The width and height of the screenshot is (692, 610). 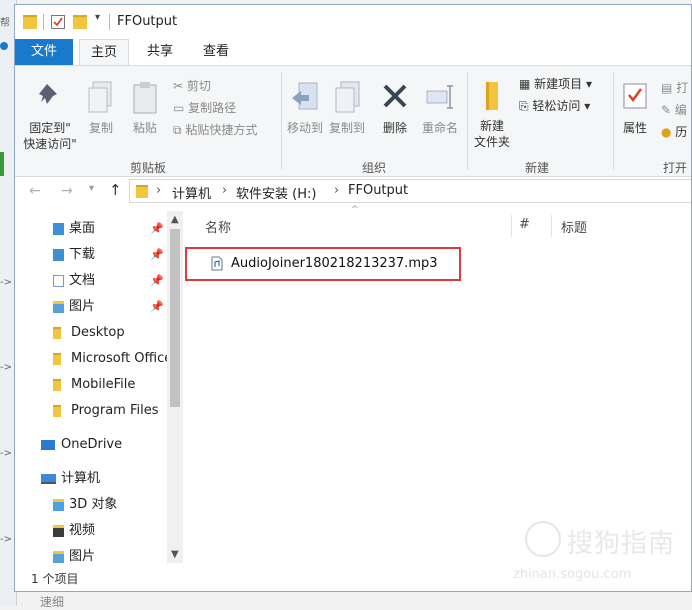 What do you see at coordinates (276, 192) in the screenshot?
I see `breadcrumb-drive: 软件安装 (H:)` at bounding box center [276, 192].